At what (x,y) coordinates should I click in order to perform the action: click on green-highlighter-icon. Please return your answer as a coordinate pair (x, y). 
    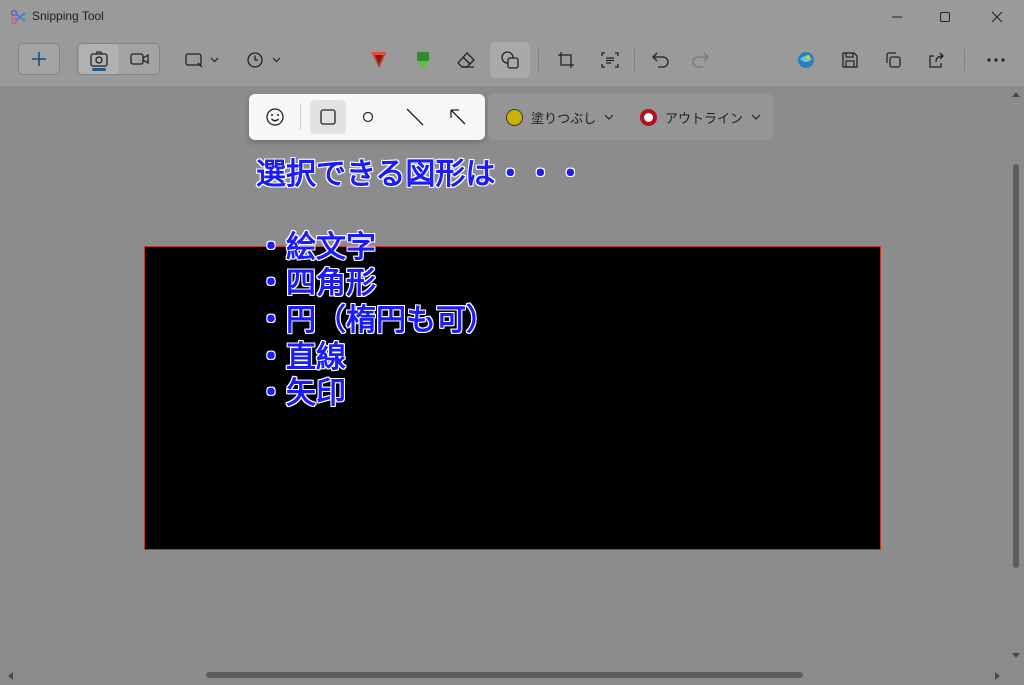
    Looking at the image, I should click on (423, 60).